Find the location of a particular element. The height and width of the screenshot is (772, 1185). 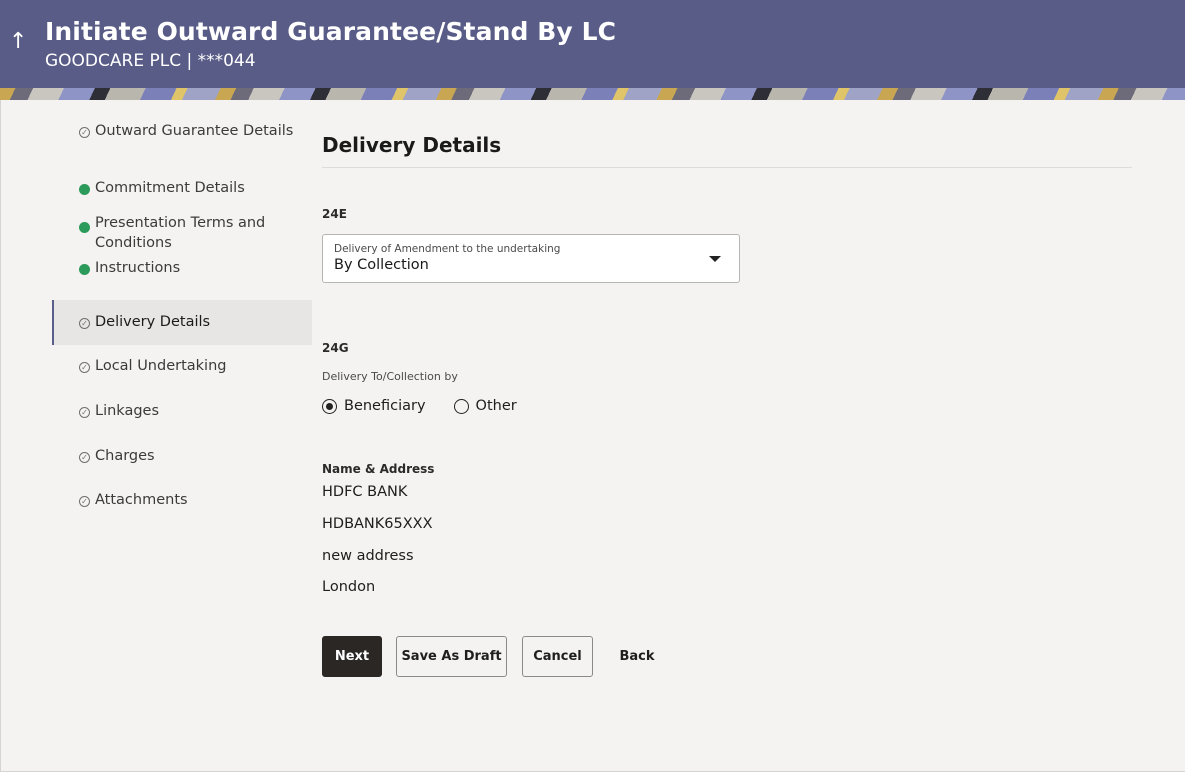

save-as-draft-button: Save As Draft is located at coordinates (451, 656).